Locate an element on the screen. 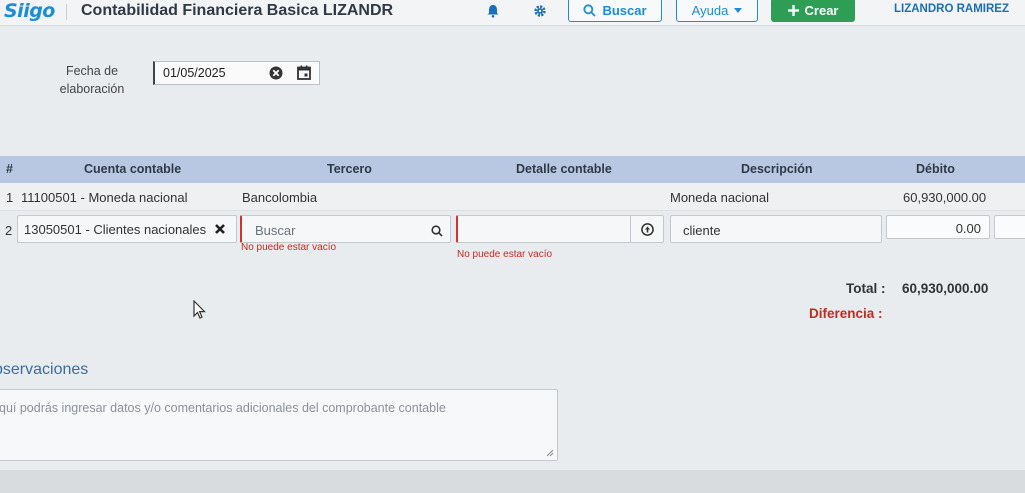  column-third-party: Tercero is located at coordinates (349, 169).